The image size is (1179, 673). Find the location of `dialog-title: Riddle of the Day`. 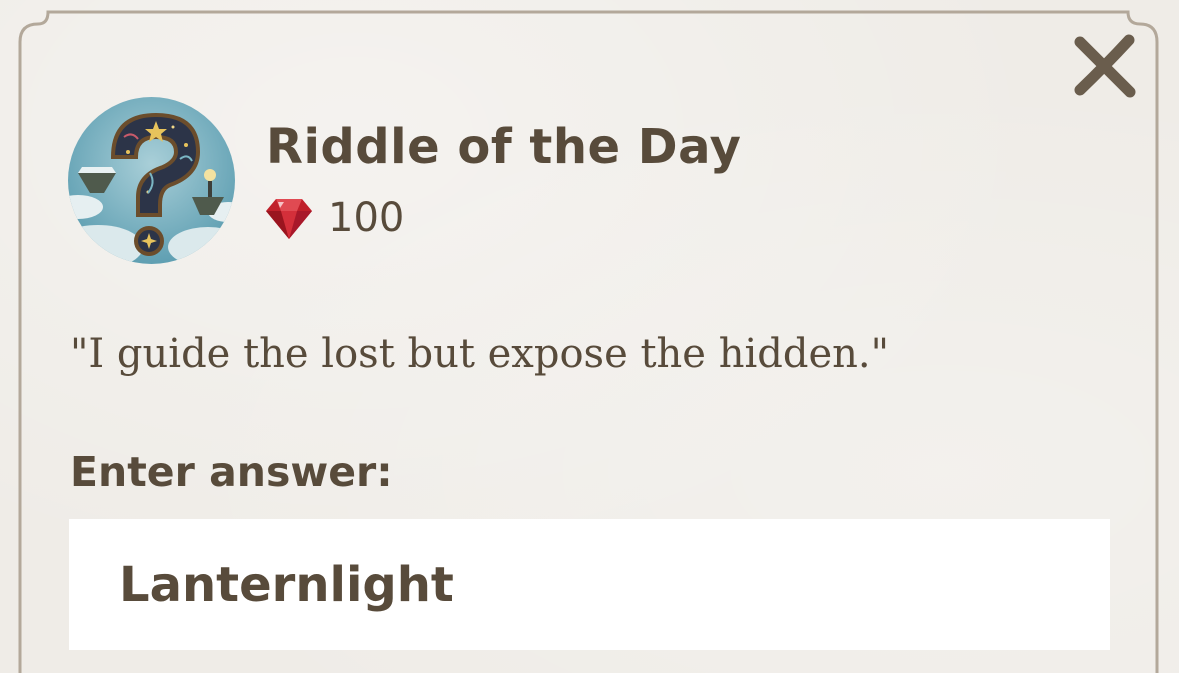

dialog-title: Riddle of the Day is located at coordinates (504, 147).